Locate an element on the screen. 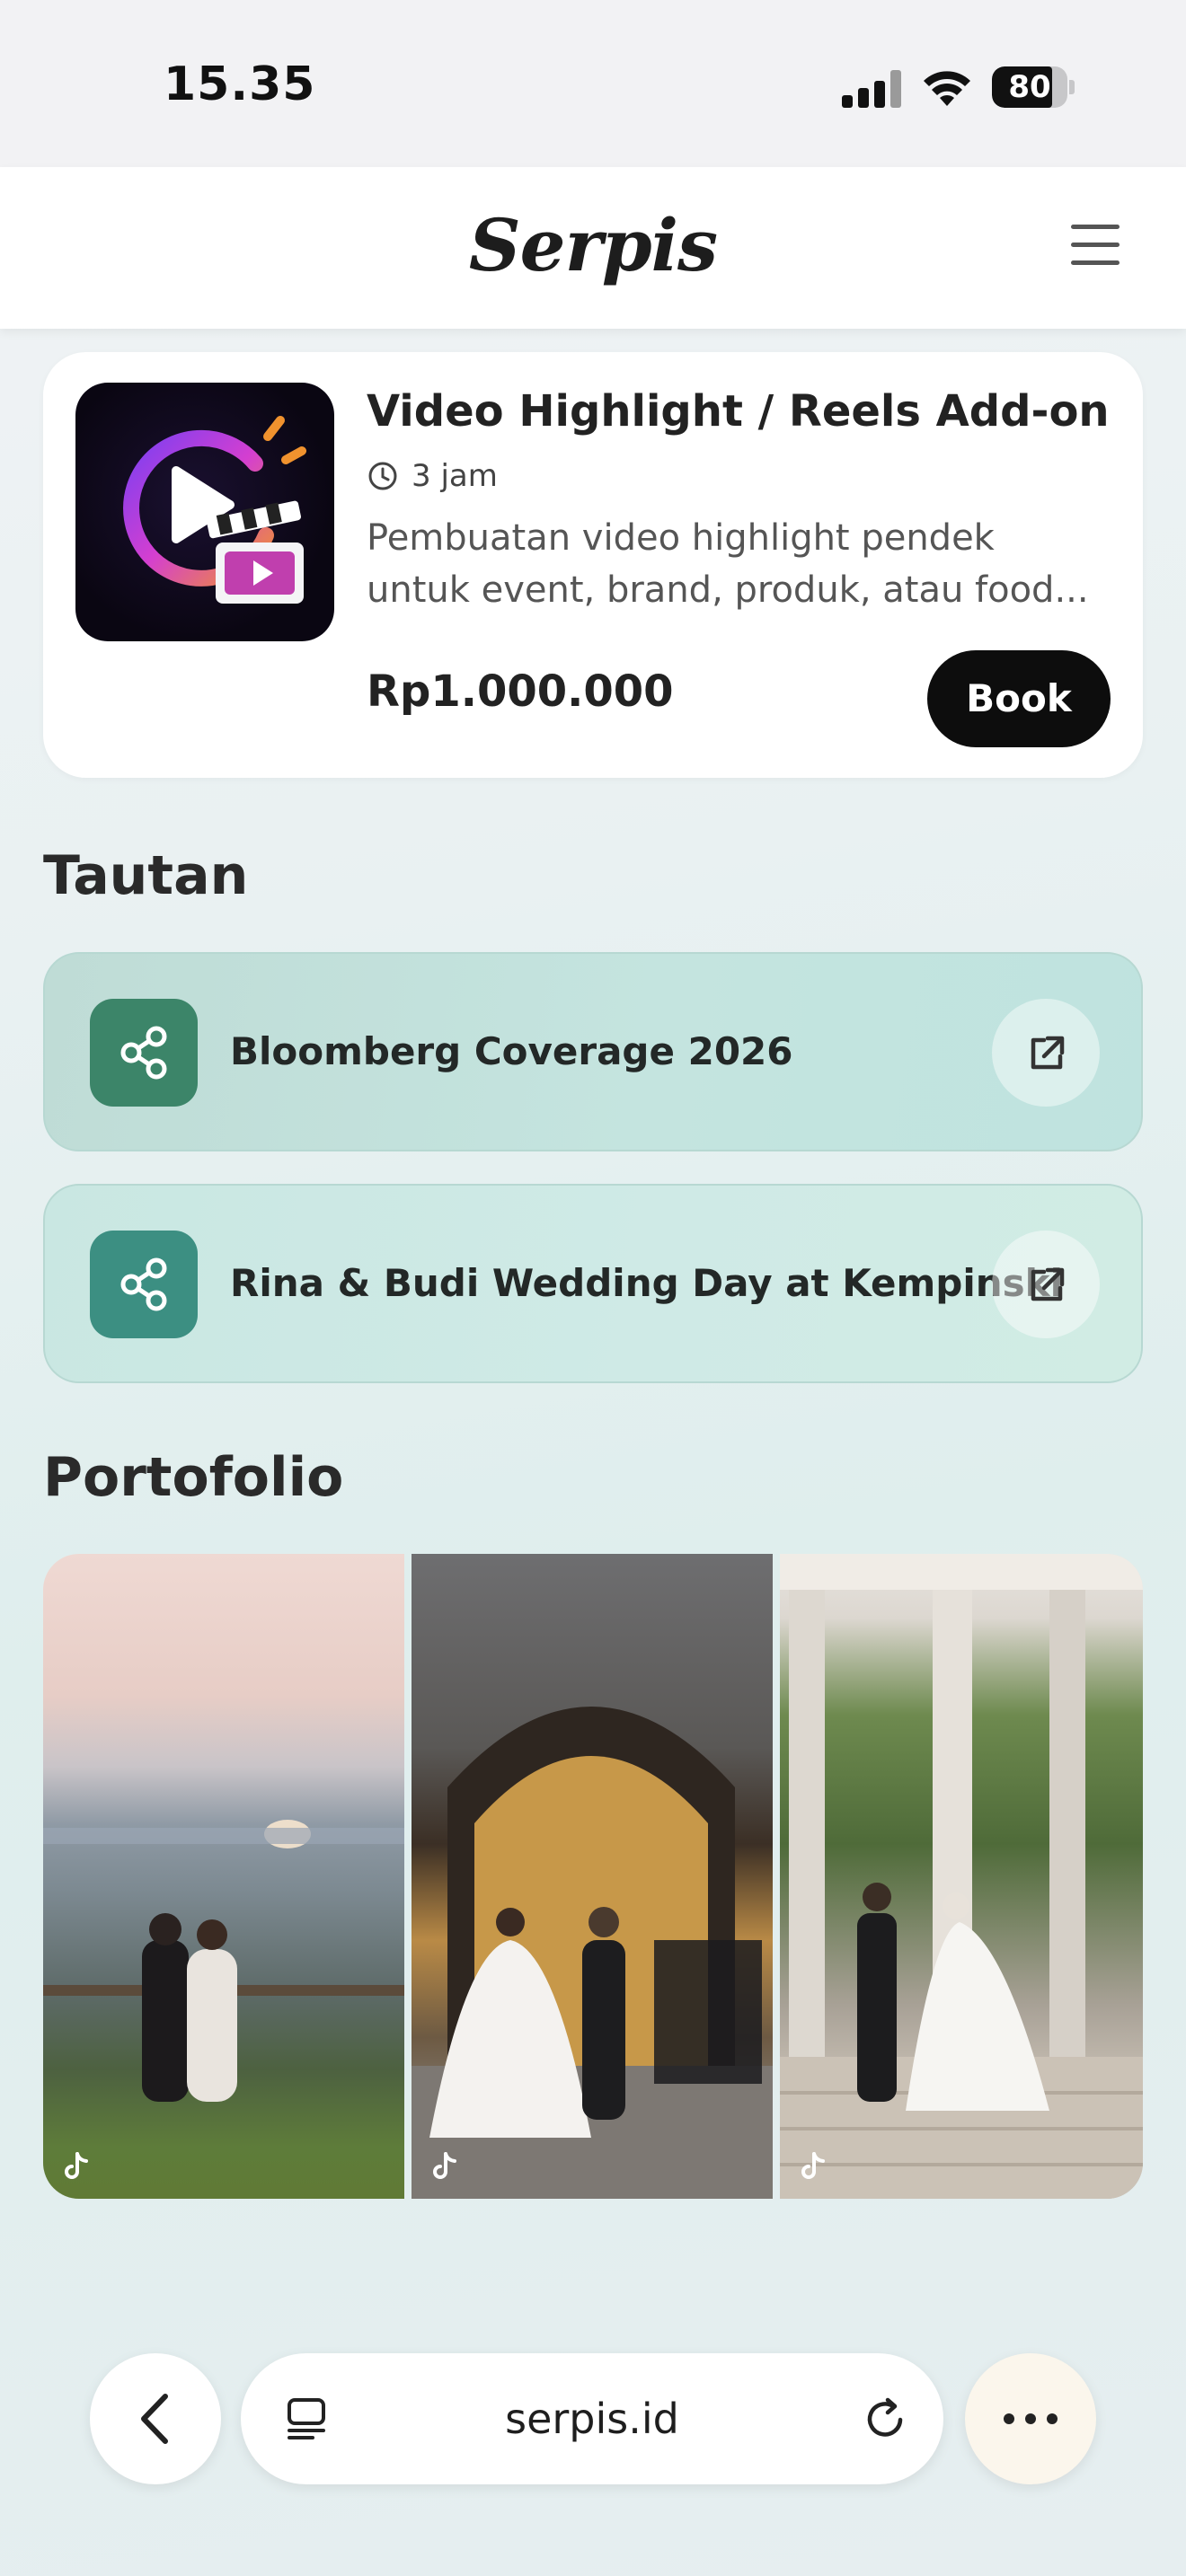 Image resolution: width=1186 pixels, height=2576 pixels. link-item-wedding: Rina & Budi Wedding Day at Kempinski is located at coordinates (593, 1283).